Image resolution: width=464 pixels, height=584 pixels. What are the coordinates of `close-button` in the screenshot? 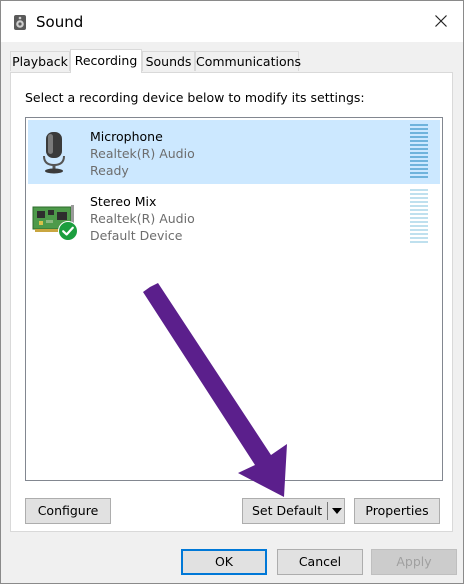 It's located at (441, 21).